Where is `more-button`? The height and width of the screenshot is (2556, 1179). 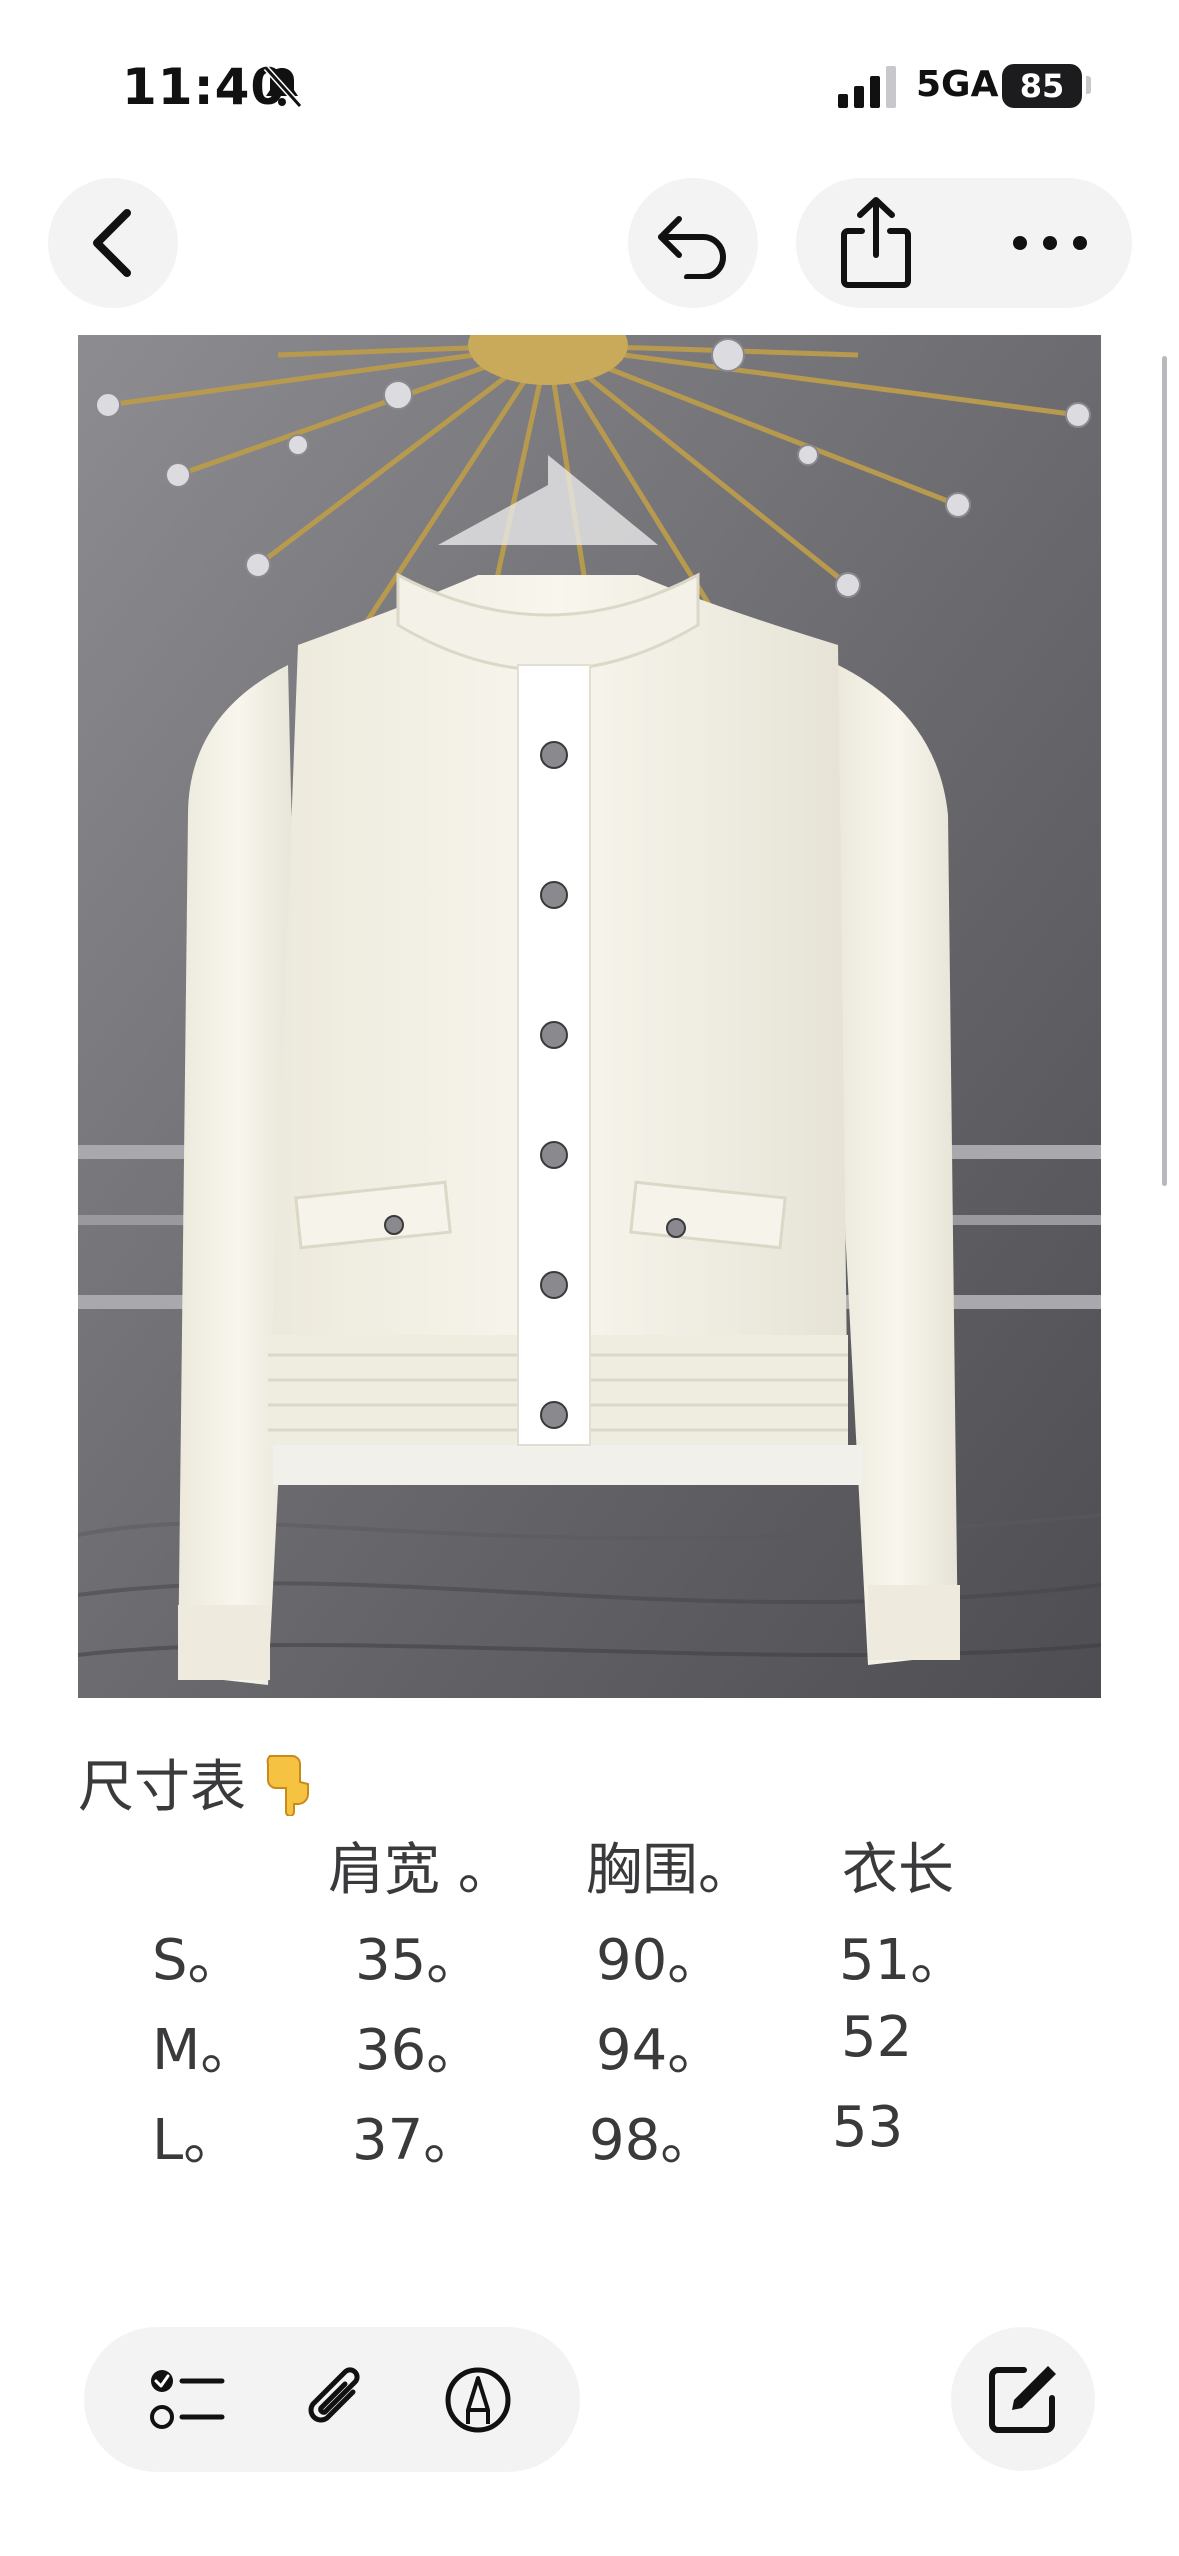
more-button is located at coordinates (1050, 243).